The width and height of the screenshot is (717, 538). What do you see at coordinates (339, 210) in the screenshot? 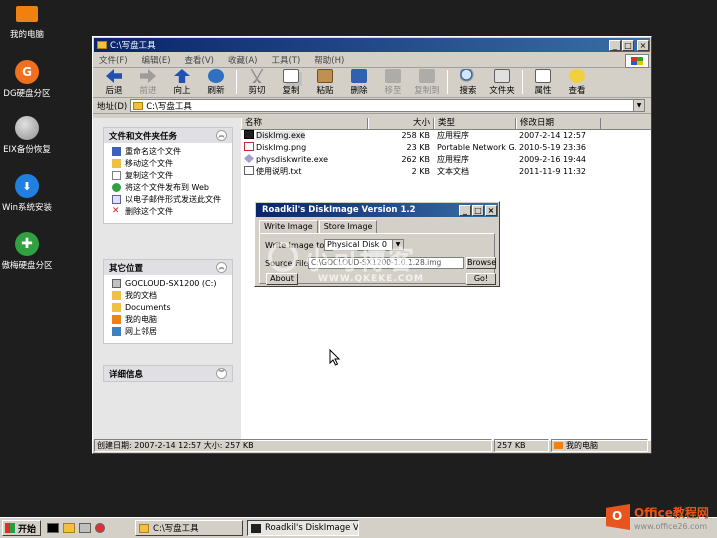
I see `dialog-title: Roadkil's DiskImage Version 1.2` at bounding box center [339, 210].